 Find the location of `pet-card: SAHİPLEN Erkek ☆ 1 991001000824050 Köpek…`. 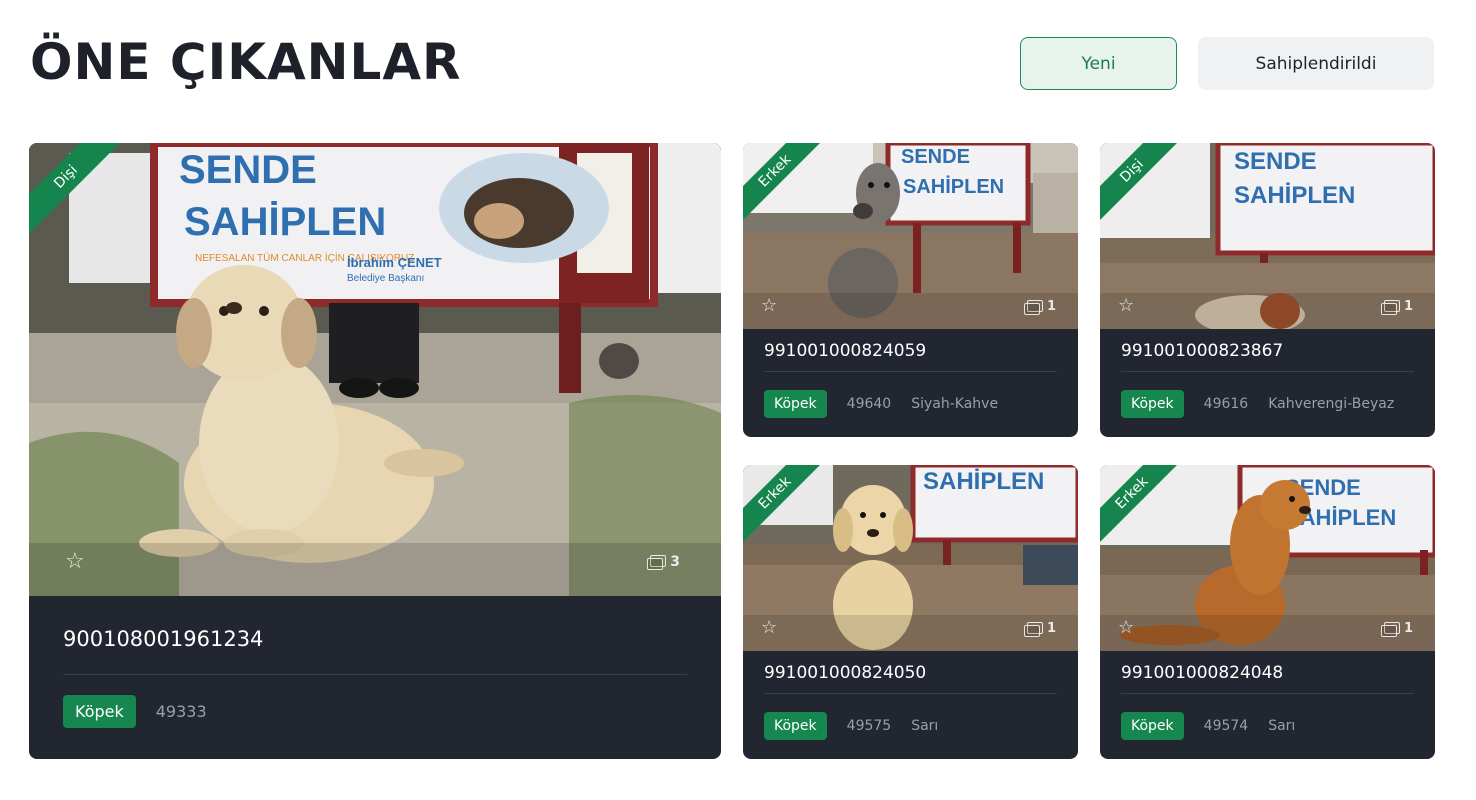

pet-card: SAHİPLEN Erkek ☆ 1 991001000824050 Köpek… is located at coordinates (910, 612).